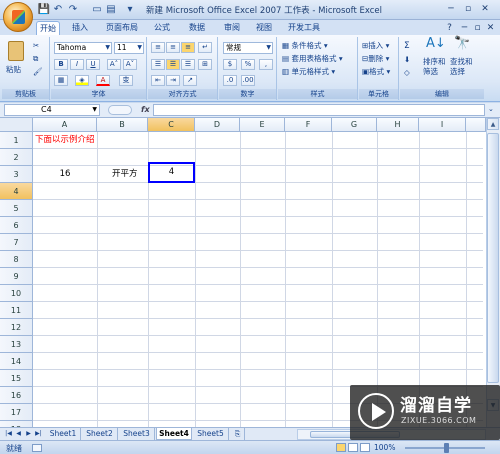 This screenshot has width=500, height=454. Describe the element at coordinates (353, 447) in the screenshot. I see `page-layout-view-icon` at that location.